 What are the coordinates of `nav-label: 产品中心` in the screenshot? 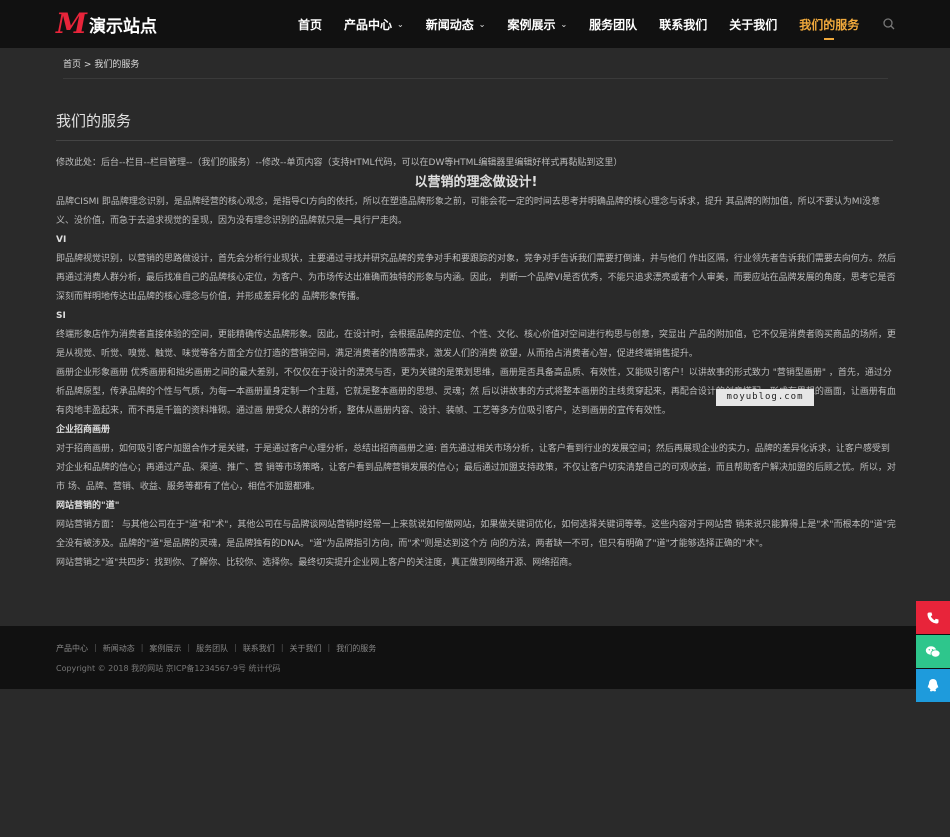 It's located at (368, 24).